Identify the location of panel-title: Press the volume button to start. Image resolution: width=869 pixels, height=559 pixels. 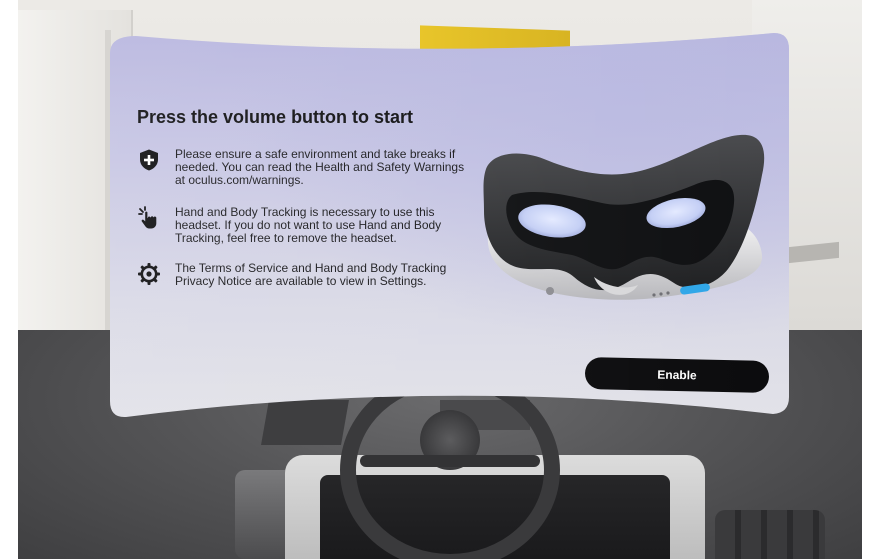
(275, 117).